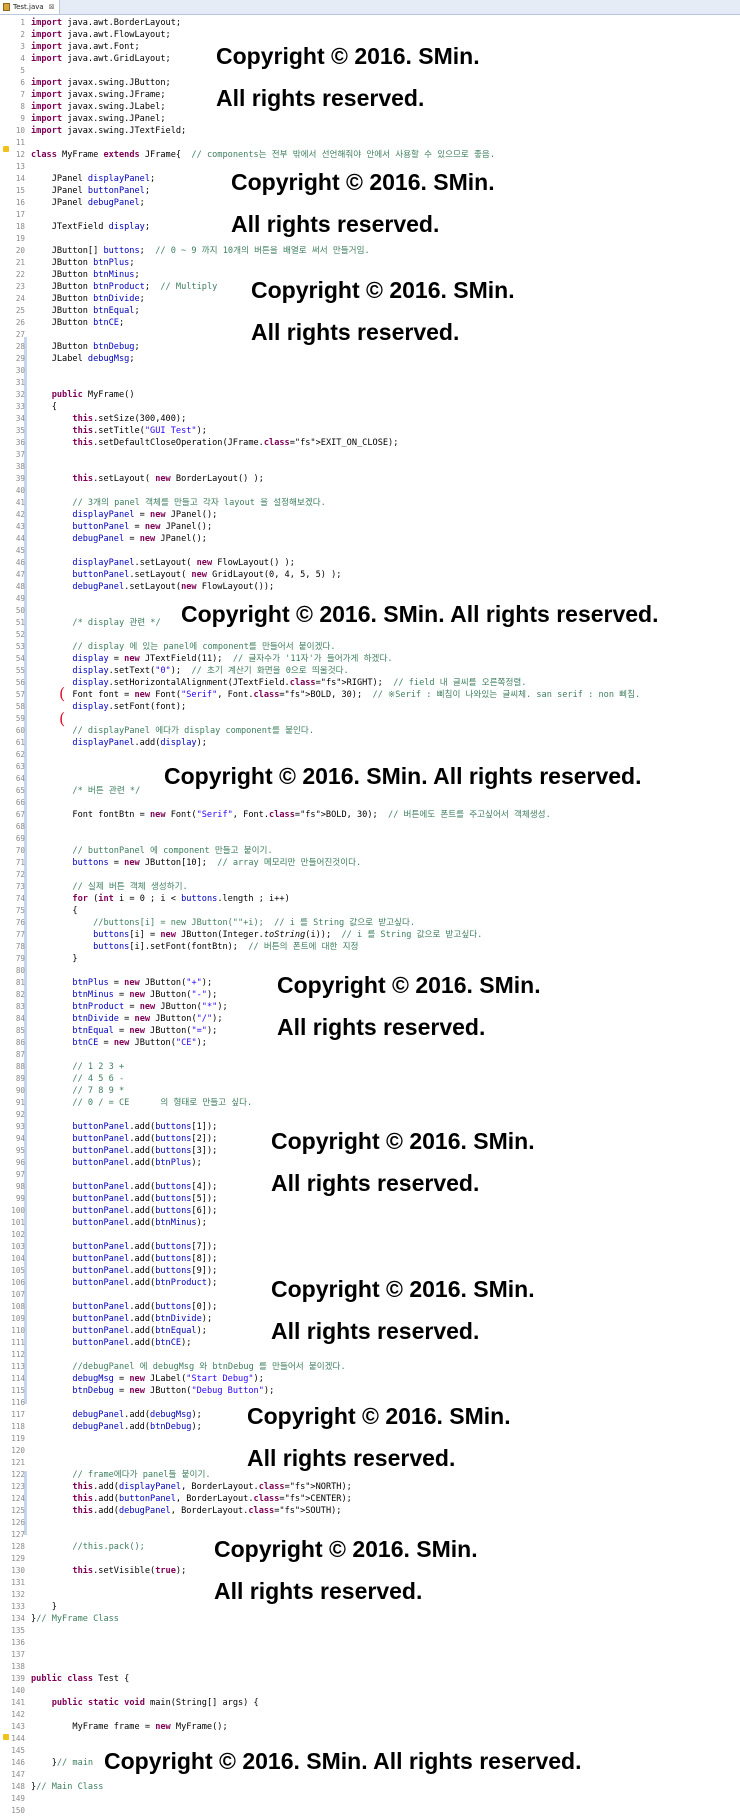 The width and height of the screenshot is (740, 1817). Describe the element at coordinates (370, 1523) in the screenshot. I see `code-line: 126` at that location.